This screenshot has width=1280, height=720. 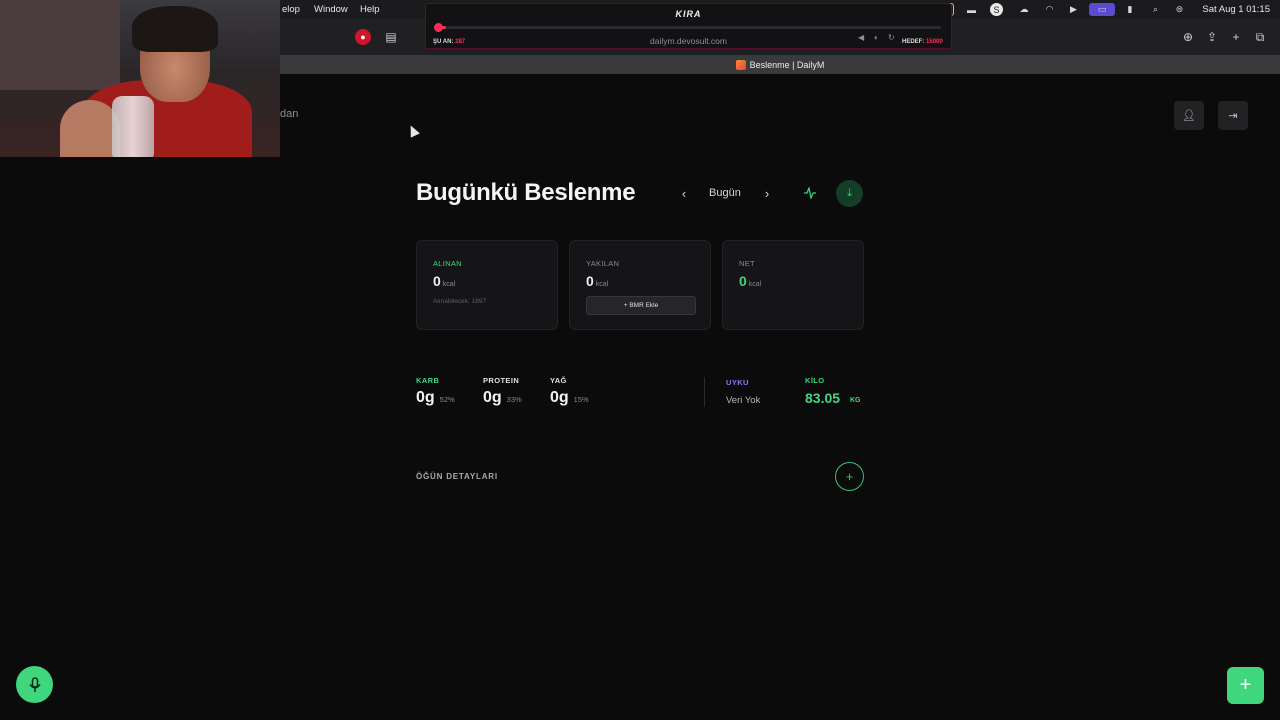 I want to click on consumed-unit: kcal, so click(x=449, y=284).